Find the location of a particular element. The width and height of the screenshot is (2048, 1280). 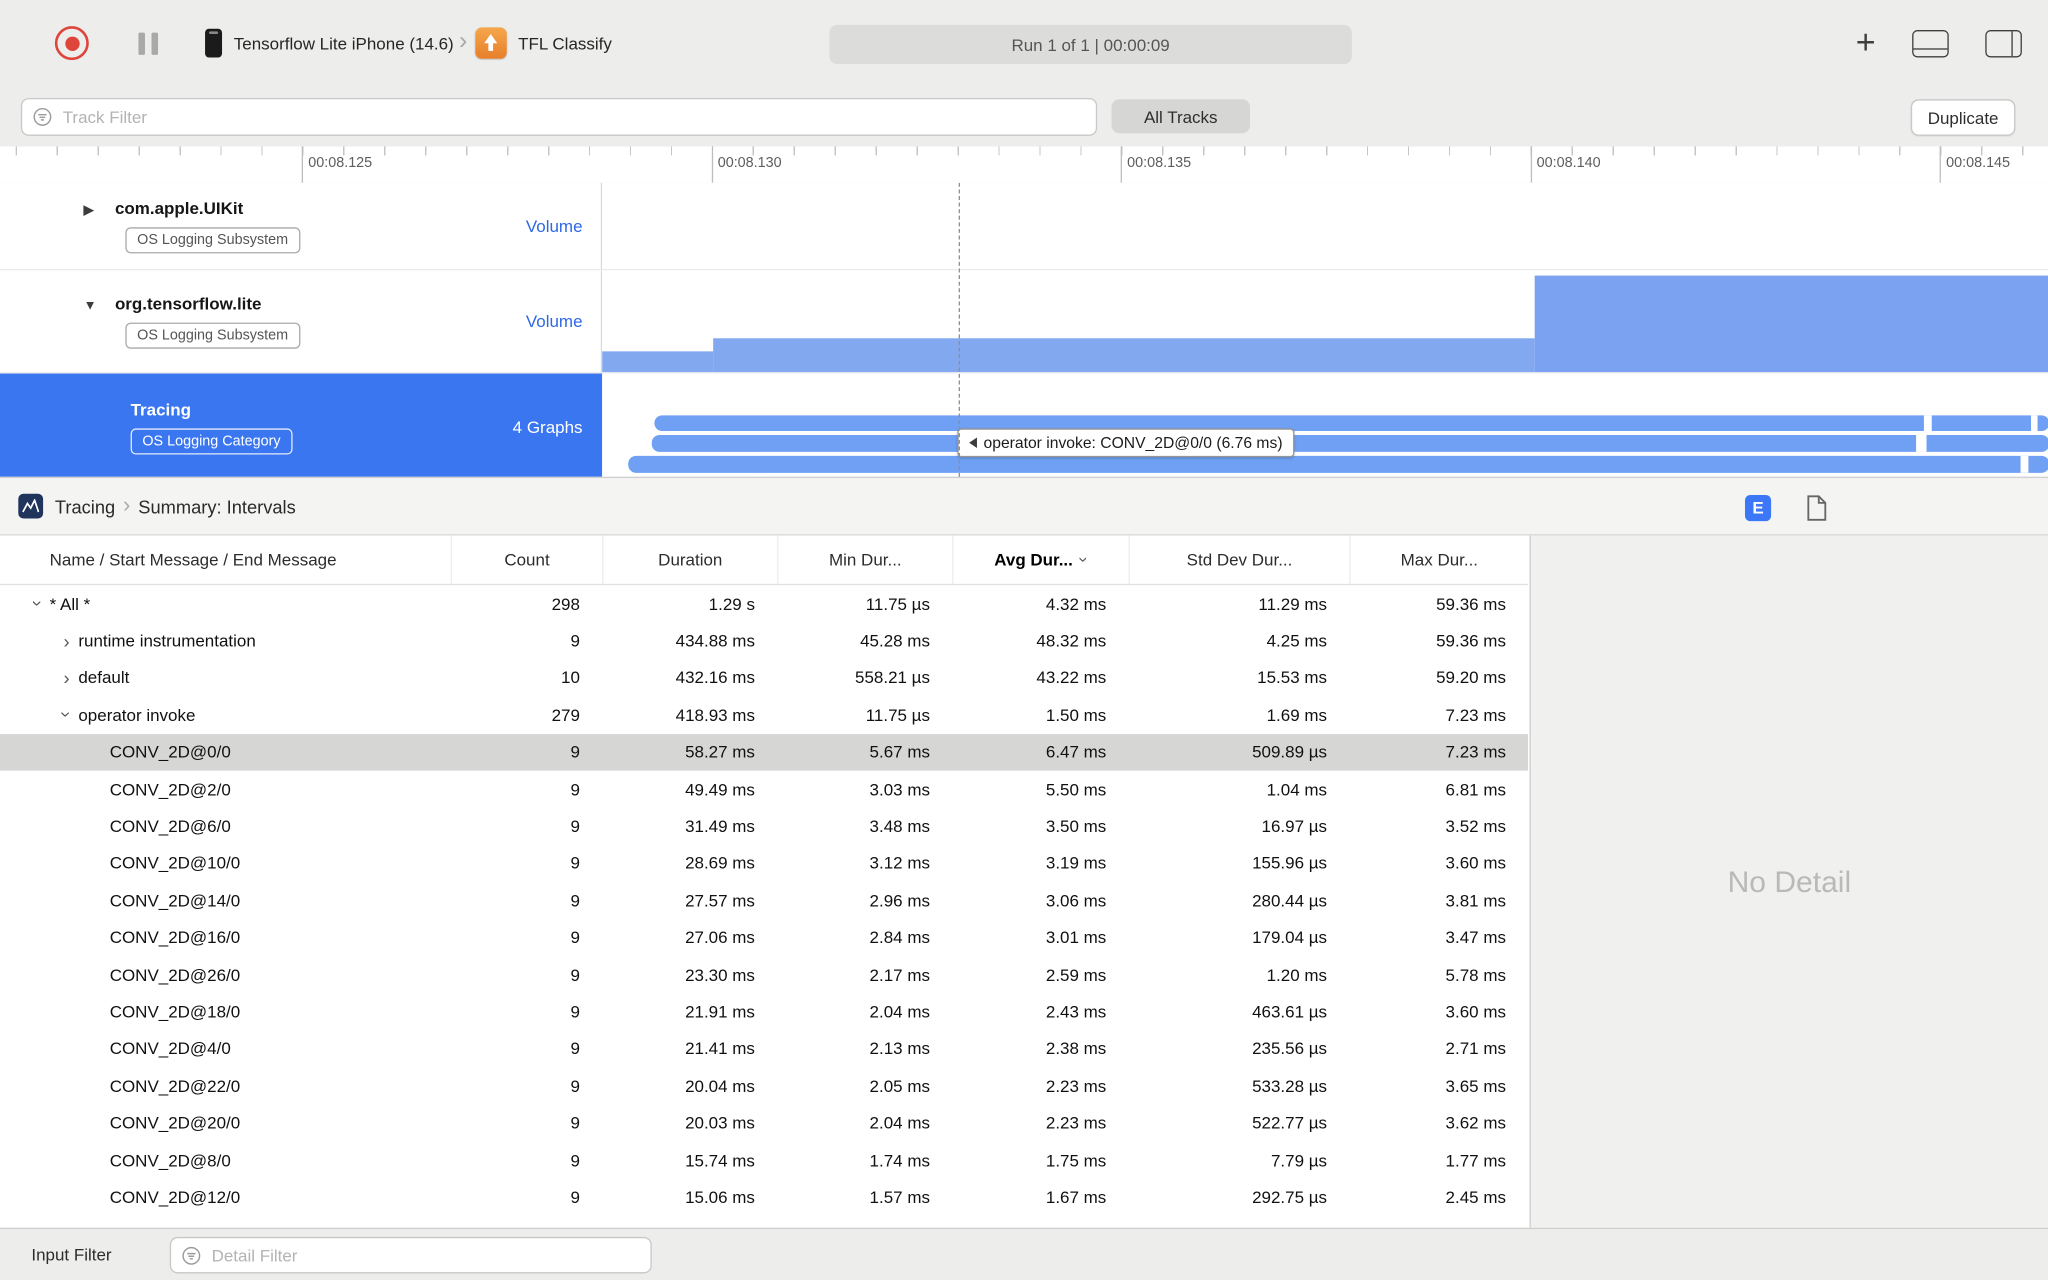

column-header-duration: Duration is located at coordinates (689, 559).